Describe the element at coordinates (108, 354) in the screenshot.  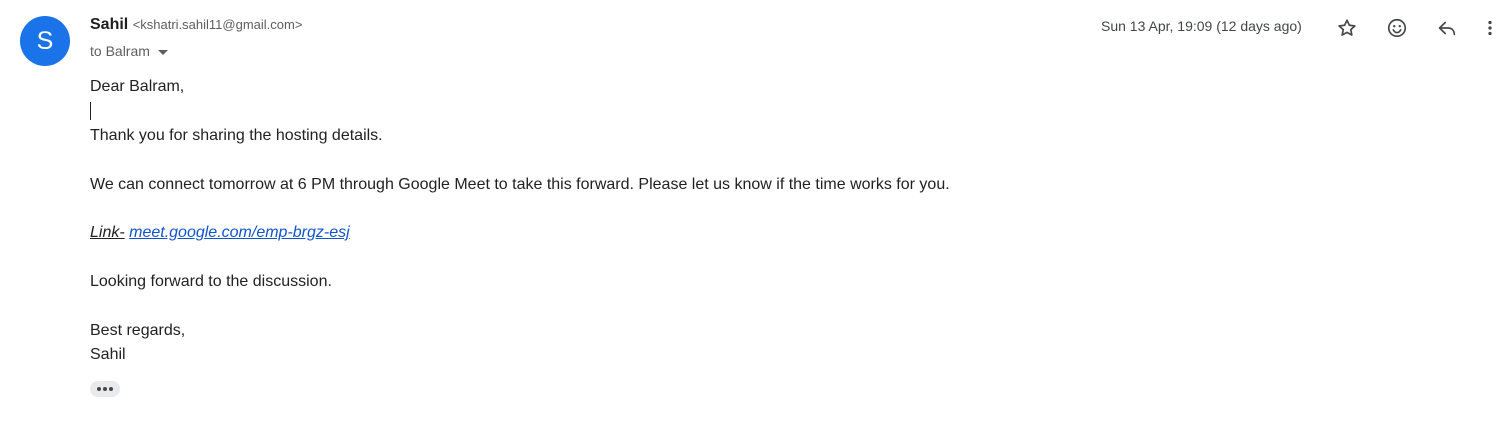
I see `signature-text: Sahil` at that location.